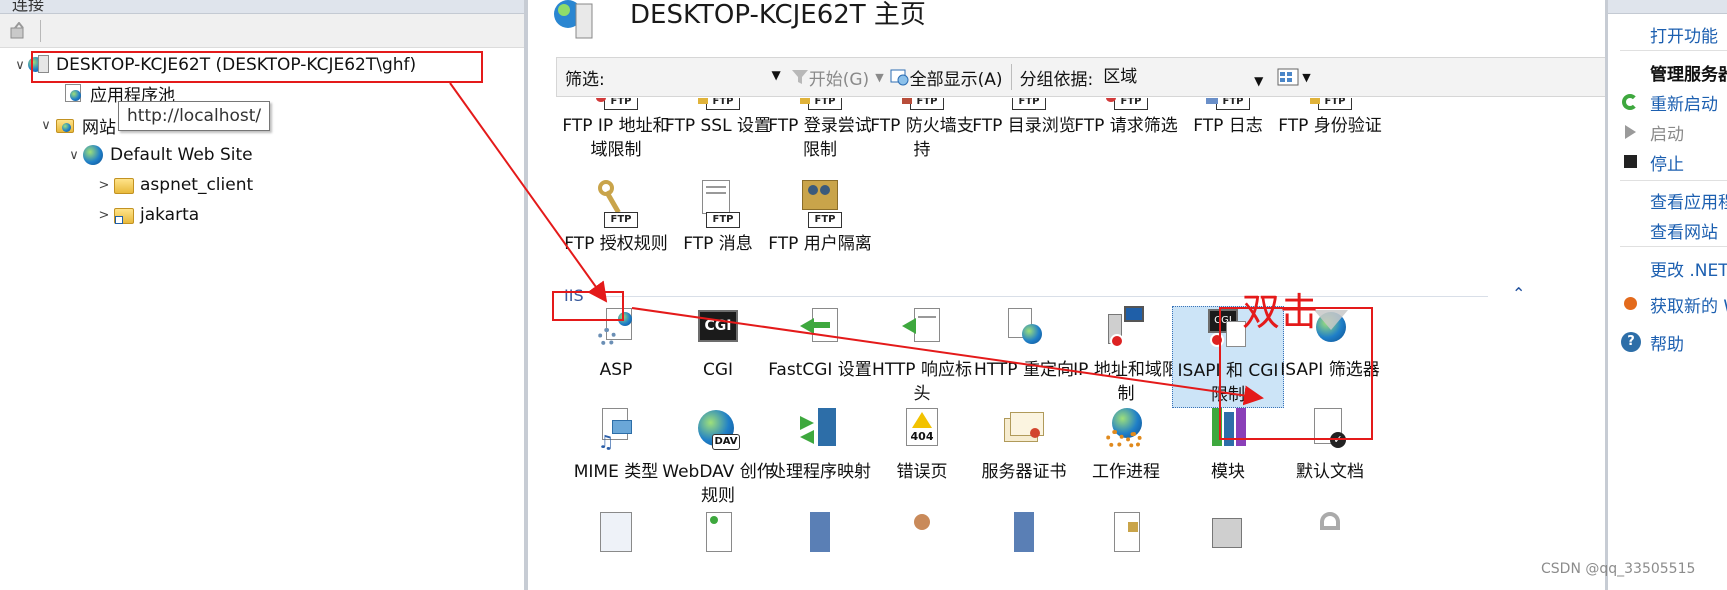  I want to click on action-start: 启动, so click(1646, 132).